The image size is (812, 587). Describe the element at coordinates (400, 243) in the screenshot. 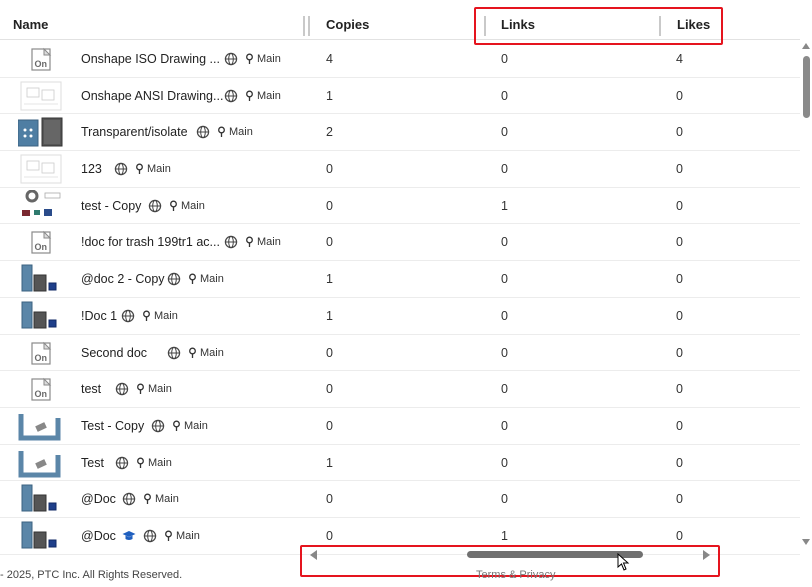

I see `table-row: On !doc for trash 199tr1 ac... Main 0 0 0` at that location.